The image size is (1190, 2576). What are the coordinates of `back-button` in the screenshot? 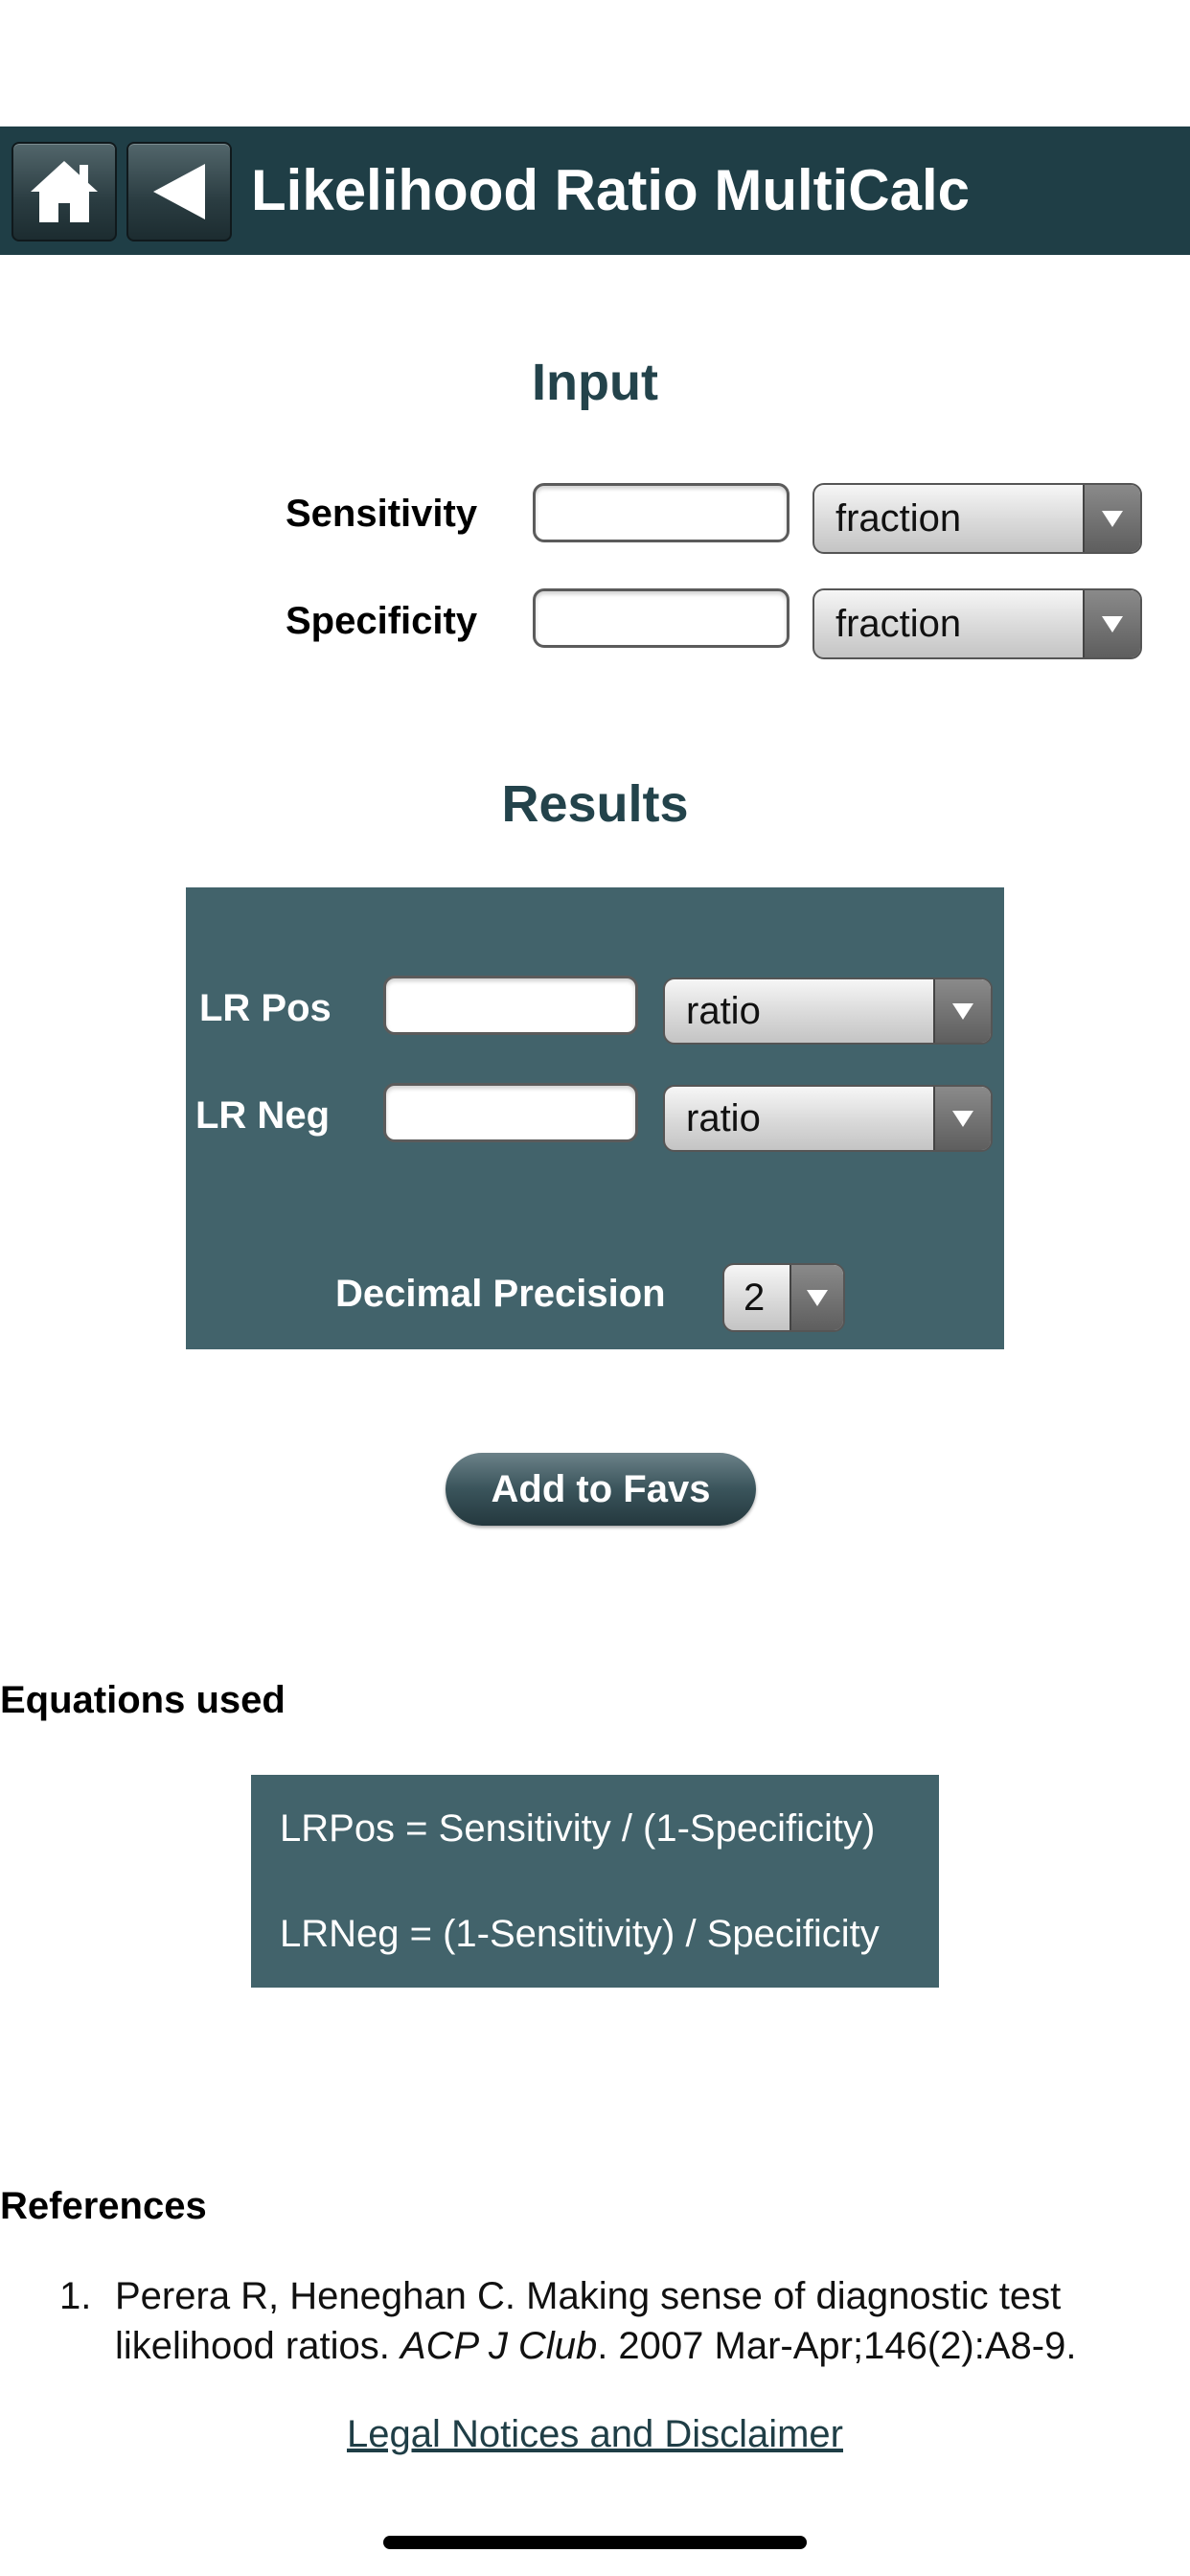 It's located at (179, 192).